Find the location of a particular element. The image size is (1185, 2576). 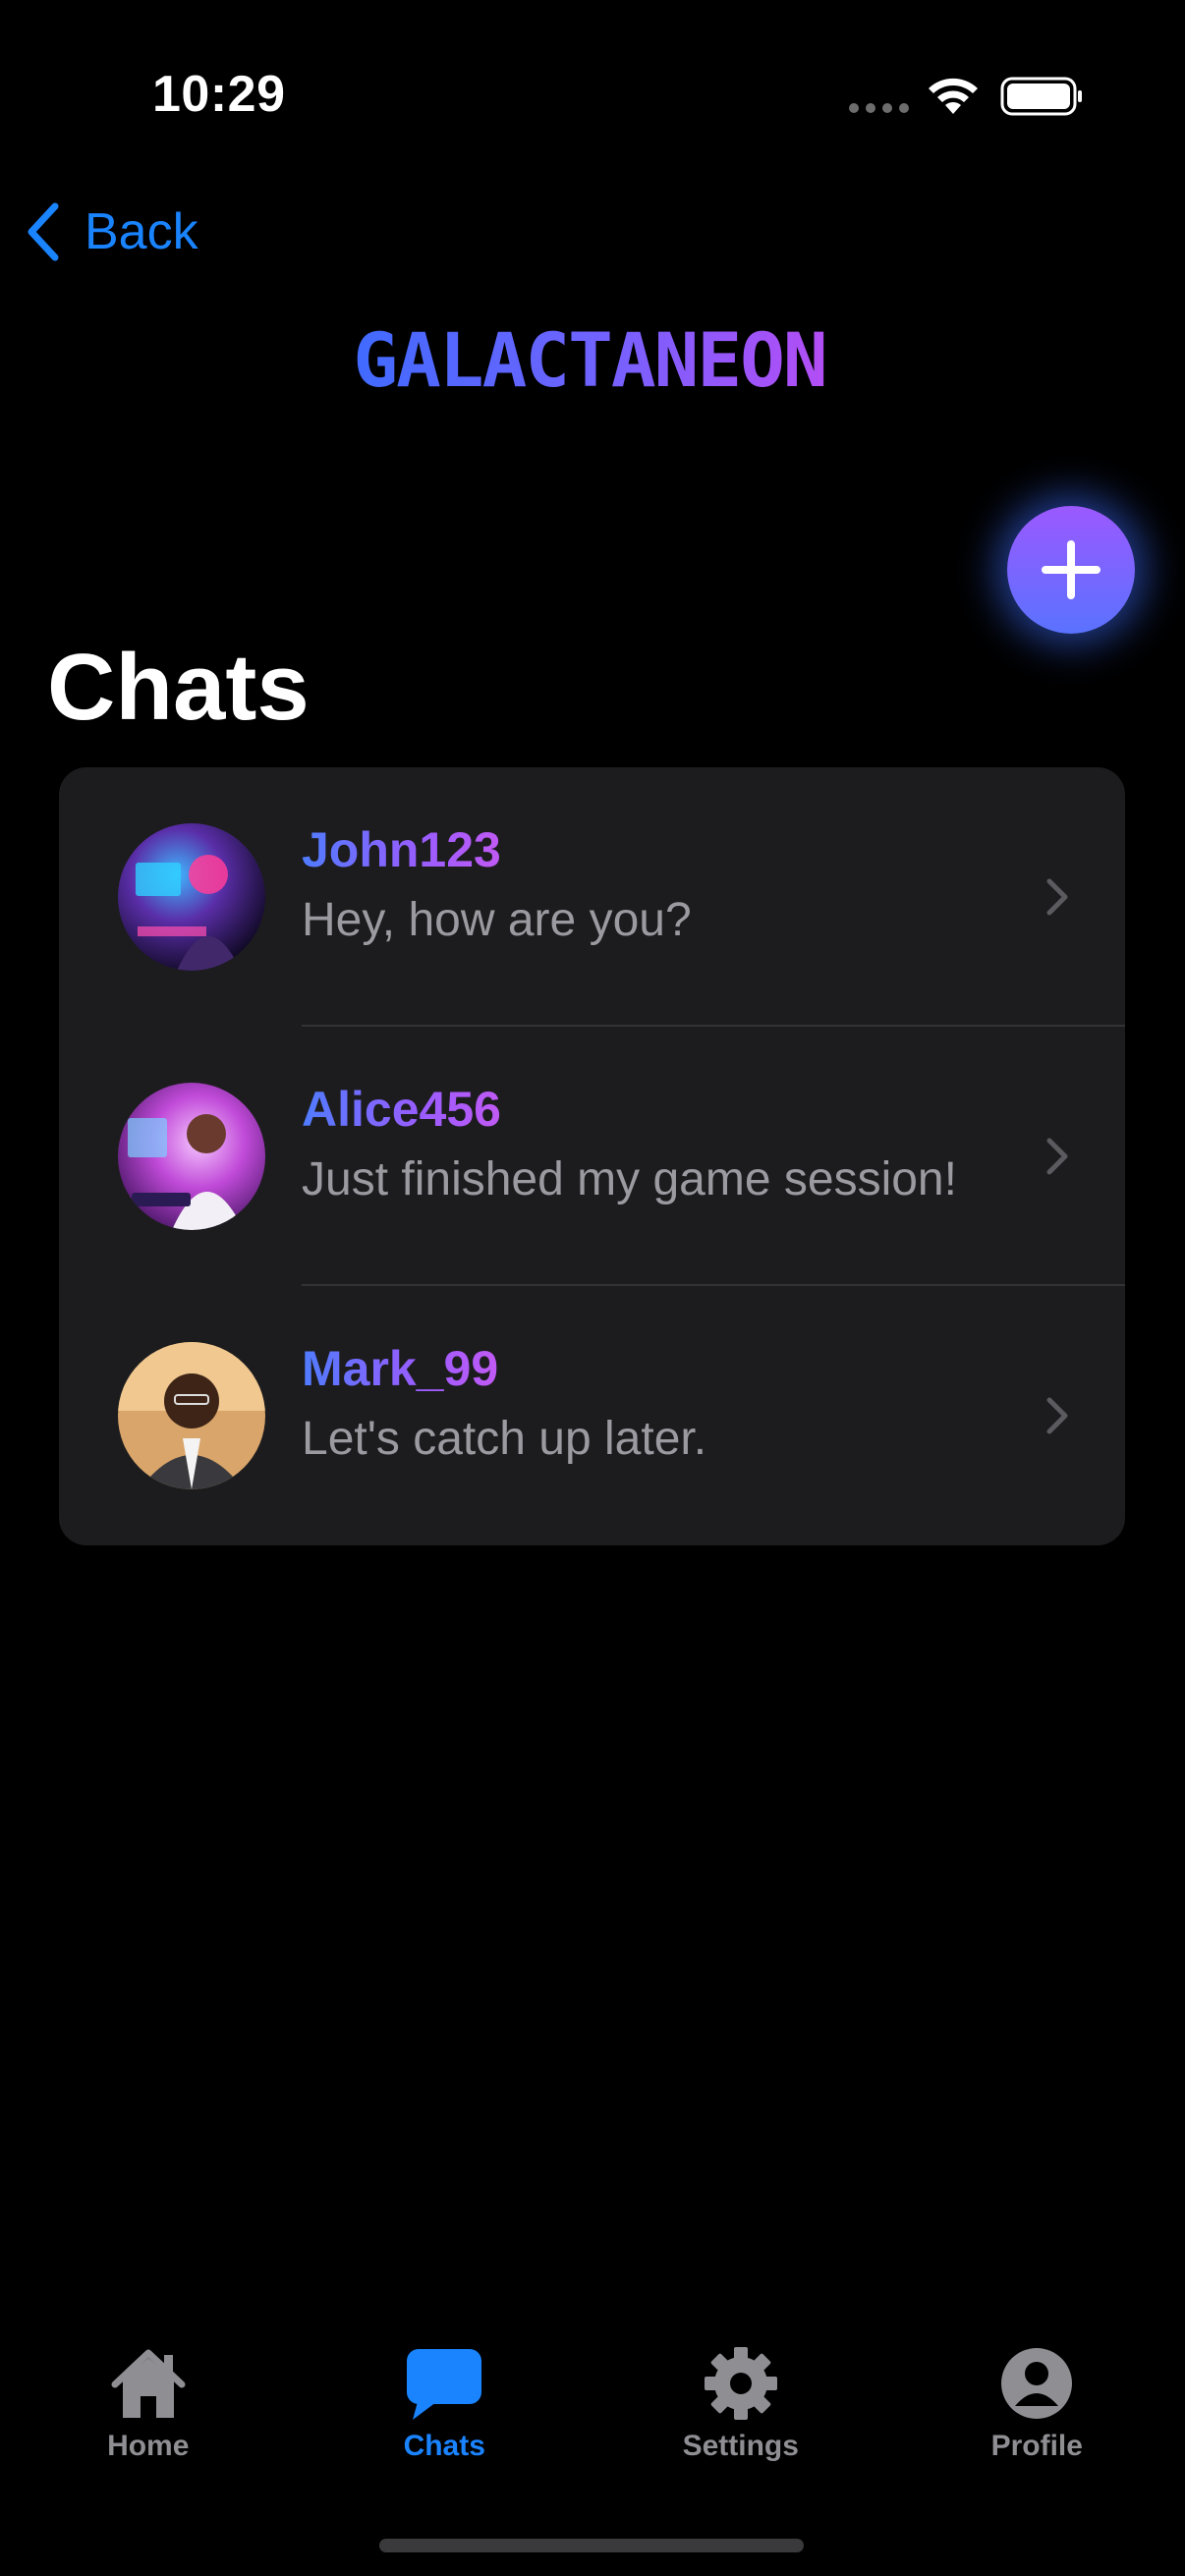

tab-label: Home is located at coordinates (149, 2446).